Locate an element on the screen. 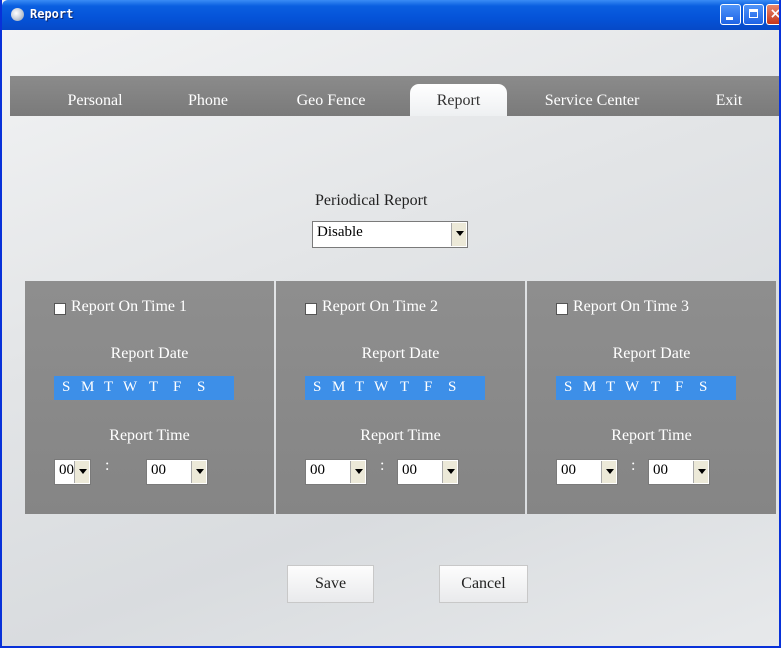  tab-personal: Personal is located at coordinates (95, 100).